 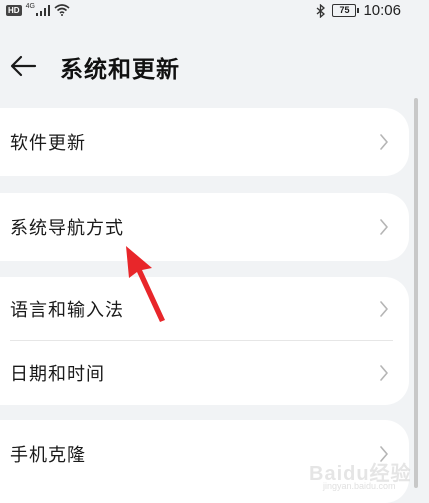 I want to click on settings-item-label: 系统导航方式, so click(x=67, y=228).